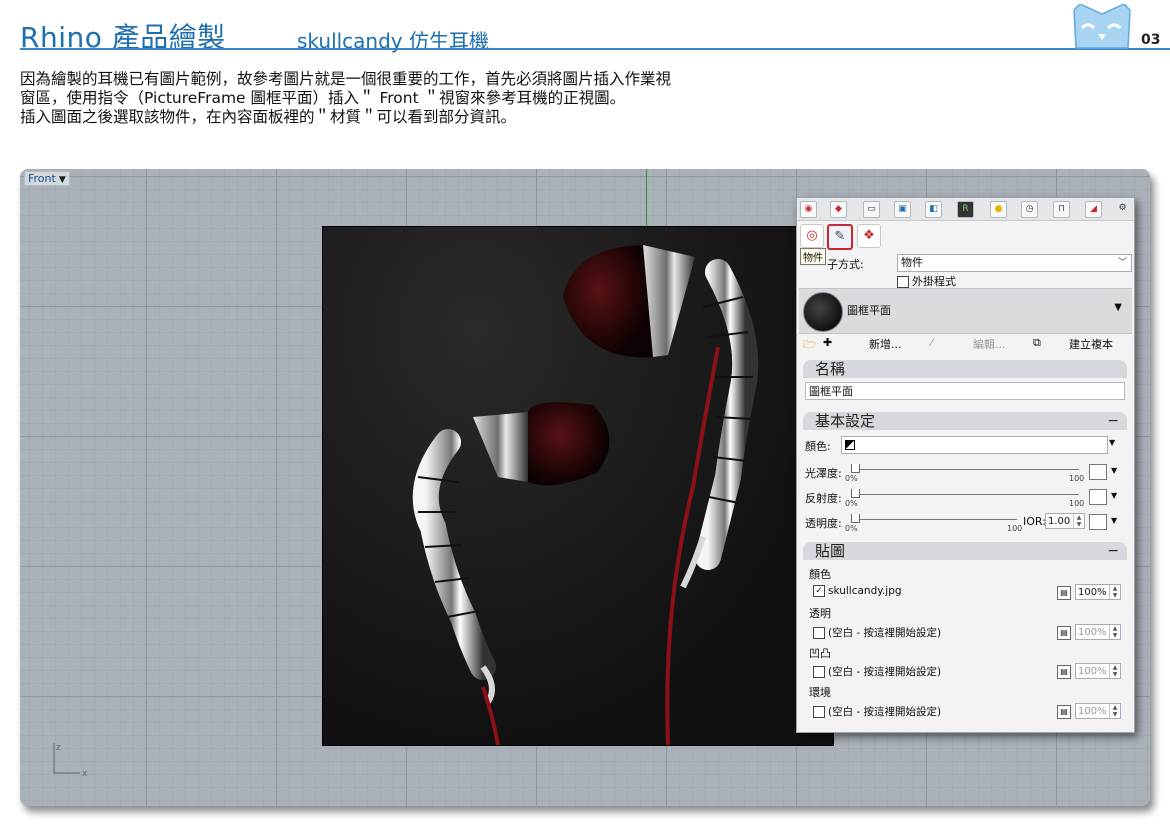 This screenshot has width=1170, height=827. I want to click on map-env-empty: (空白 - 按這裡開始設定), so click(884, 712).